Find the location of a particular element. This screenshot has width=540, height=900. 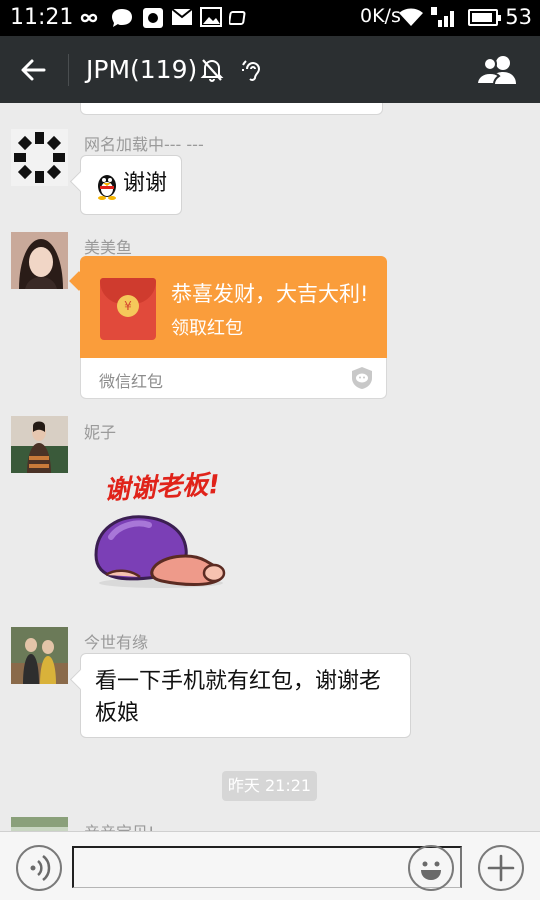

emoji-button is located at coordinates (431, 868).